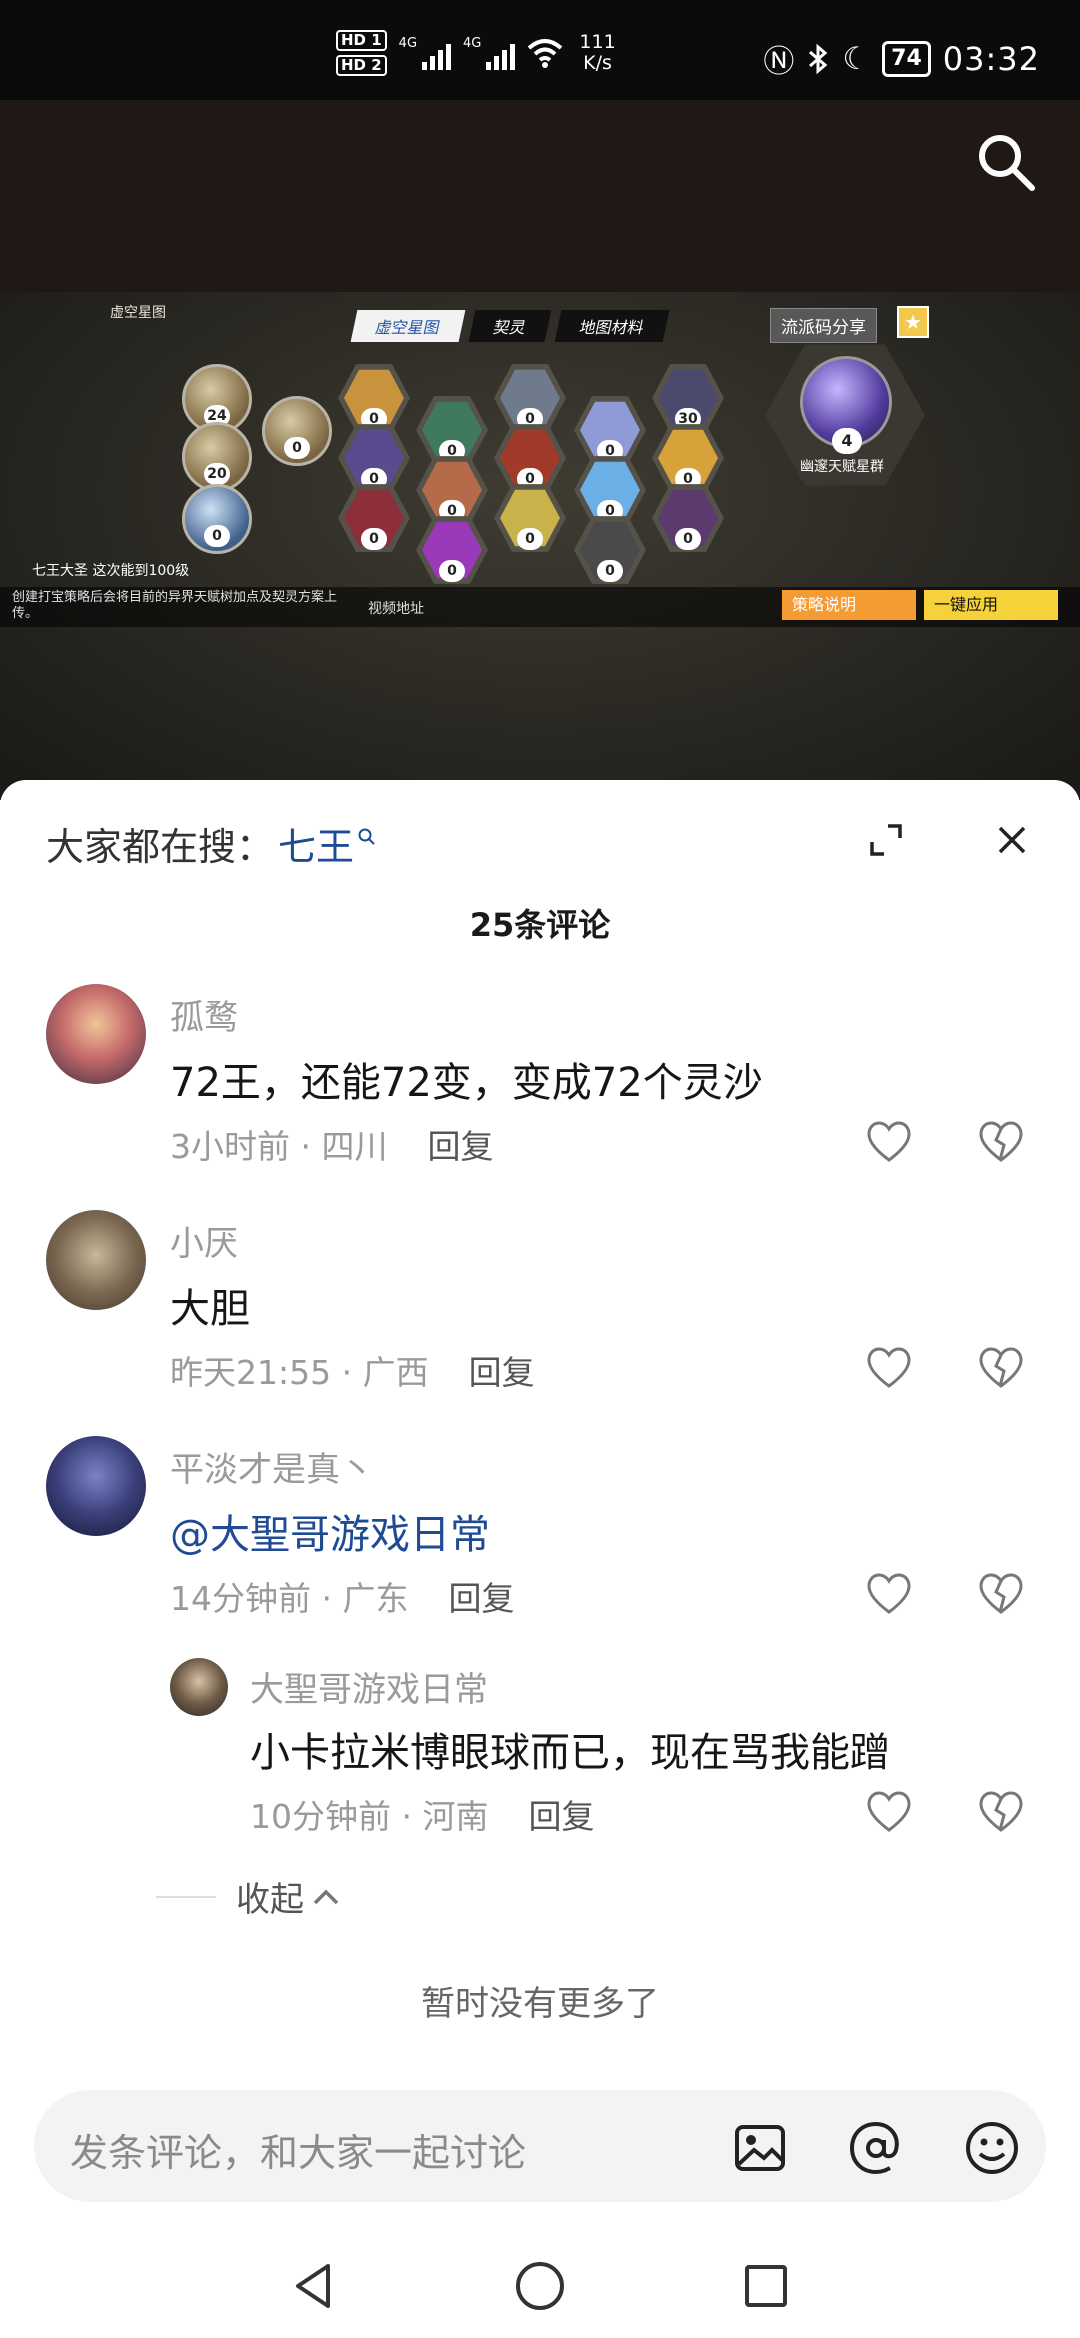  I want to click on video-caption: 七王大圣 这次能到100级, so click(111, 571).